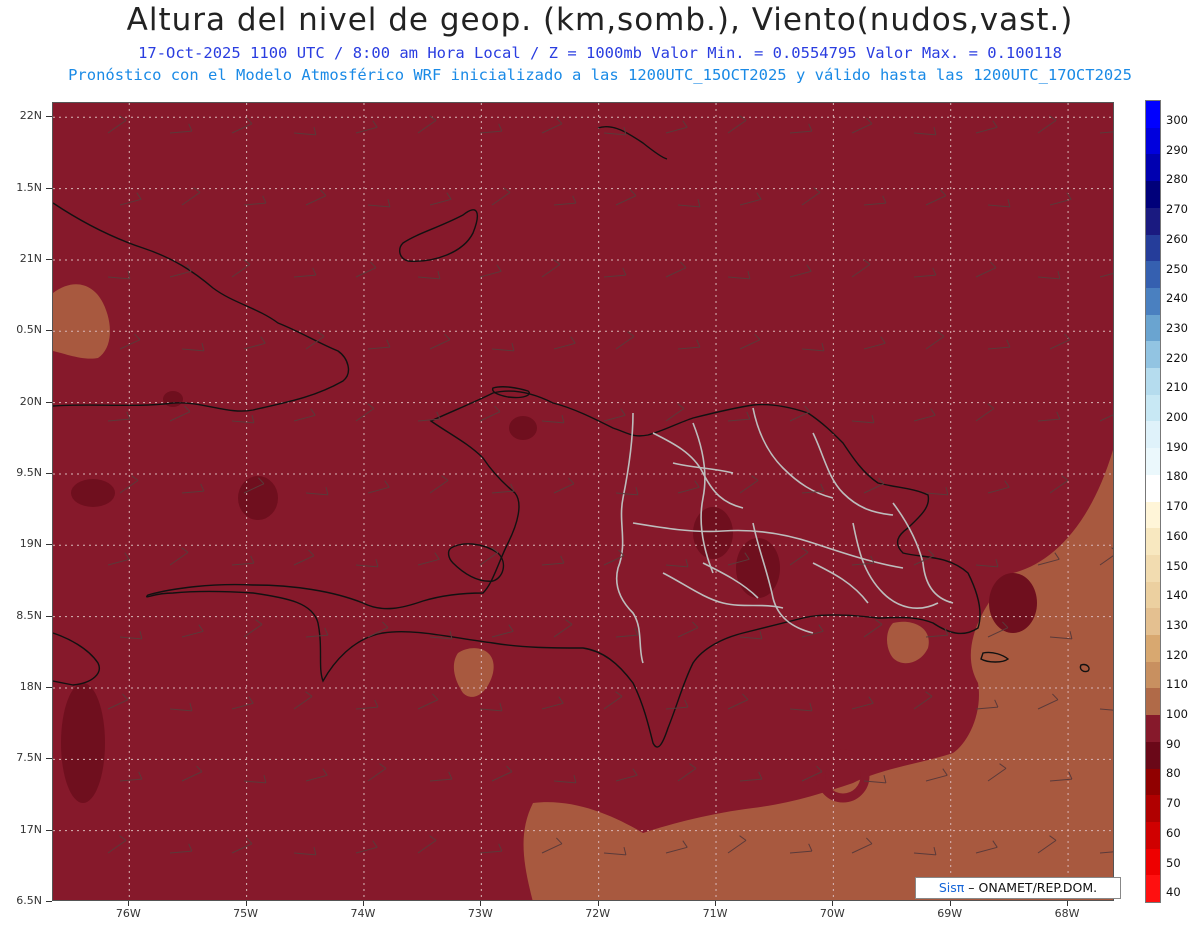 Image resolution: width=1200 pixels, height=927 pixels. What do you see at coordinates (29, 187) in the screenshot?
I see `latitude-label: 1.5N` at bounding box center [29, 187].